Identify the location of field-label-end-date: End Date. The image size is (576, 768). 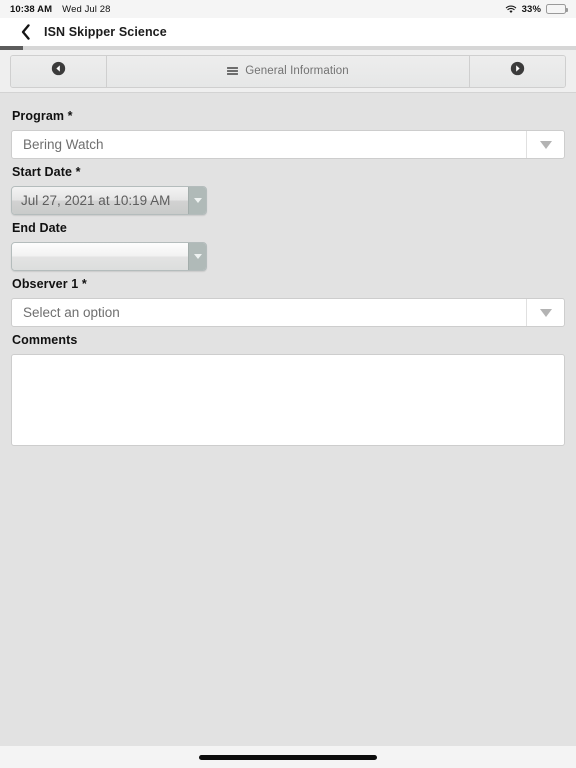
(39, 228).